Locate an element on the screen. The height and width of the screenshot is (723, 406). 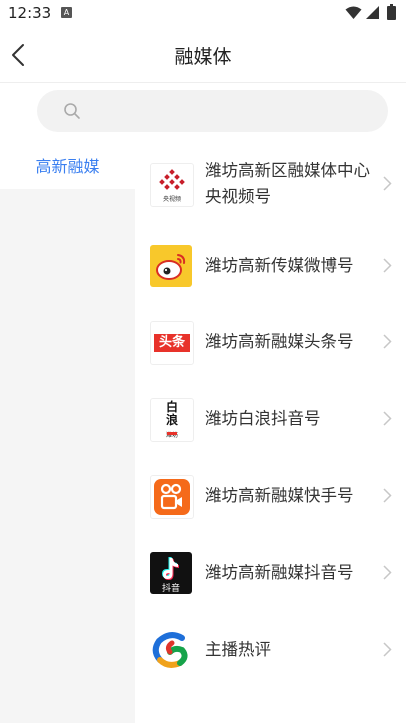
cctv-video-logo: 央视频 is located at coordinates (172, 185).